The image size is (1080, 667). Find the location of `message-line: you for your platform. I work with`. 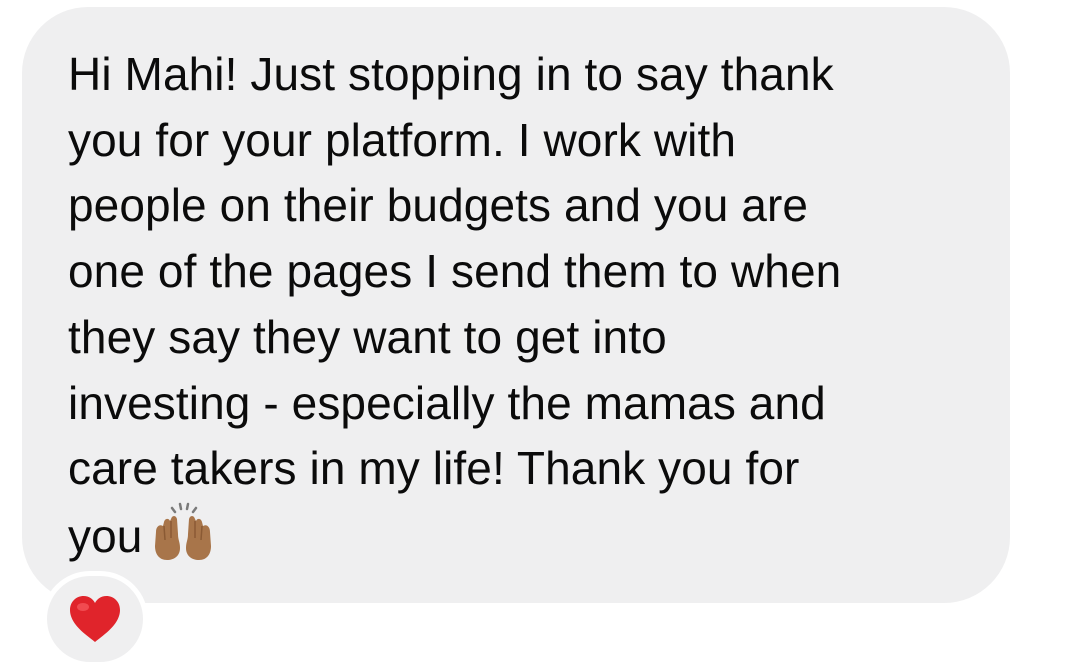

message-line: you for your platform. I work with is located at coordinates (402, 139).